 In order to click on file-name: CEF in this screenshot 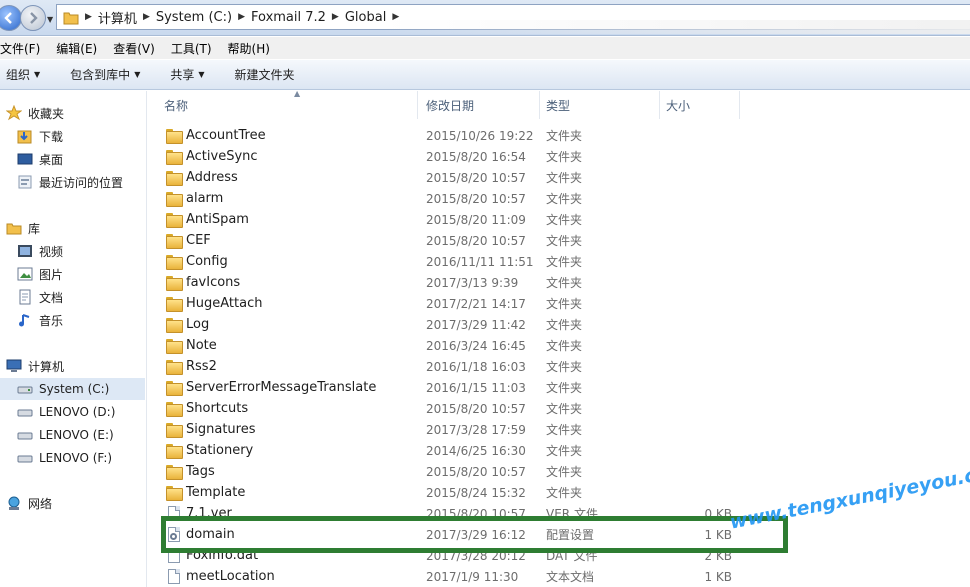, I will do `click(198, 240)`.